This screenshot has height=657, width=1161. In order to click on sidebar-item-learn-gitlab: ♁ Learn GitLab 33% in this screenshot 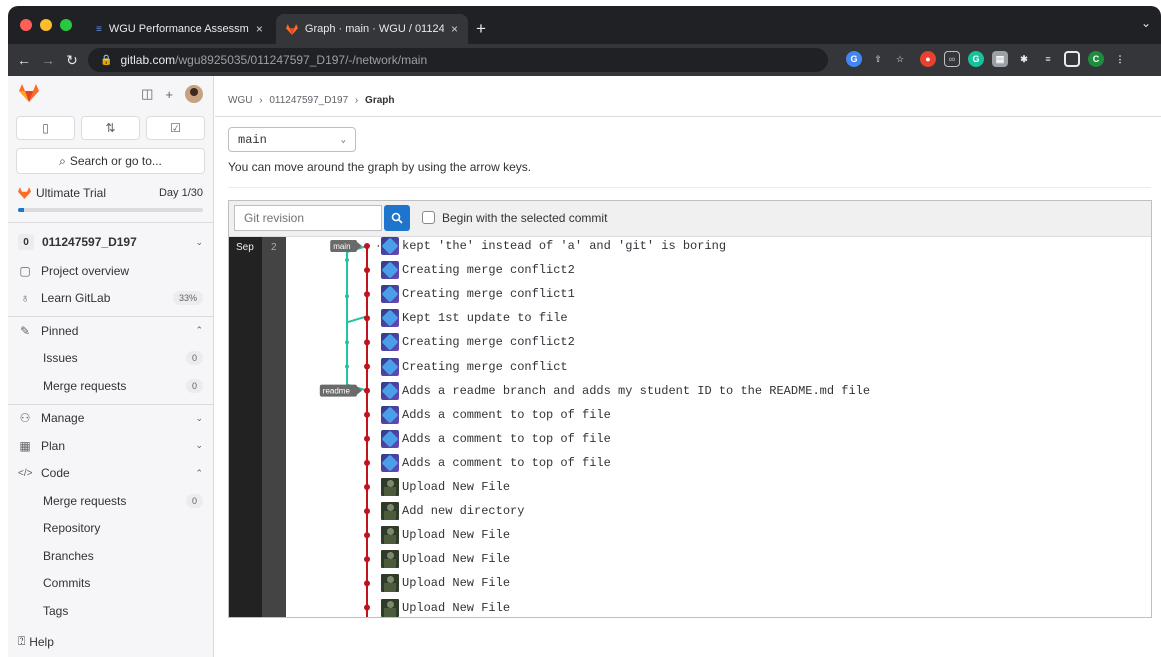, I will do `click(110, 299)`.